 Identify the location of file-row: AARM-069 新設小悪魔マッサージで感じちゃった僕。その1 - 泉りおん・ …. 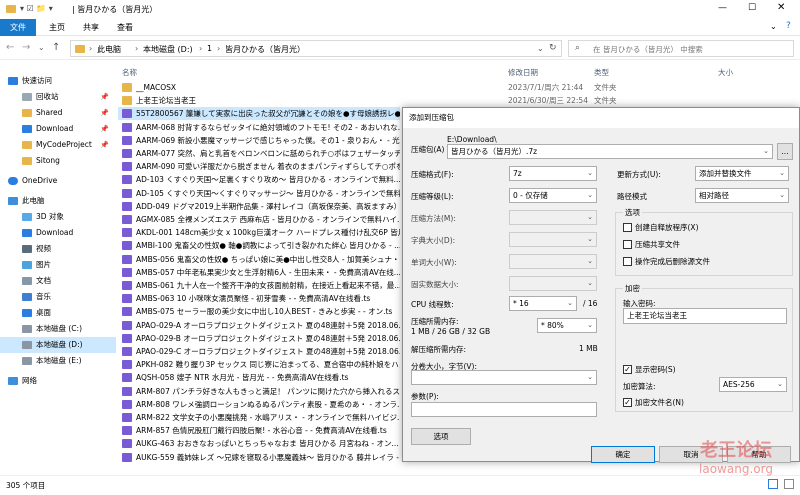
(259, 140).